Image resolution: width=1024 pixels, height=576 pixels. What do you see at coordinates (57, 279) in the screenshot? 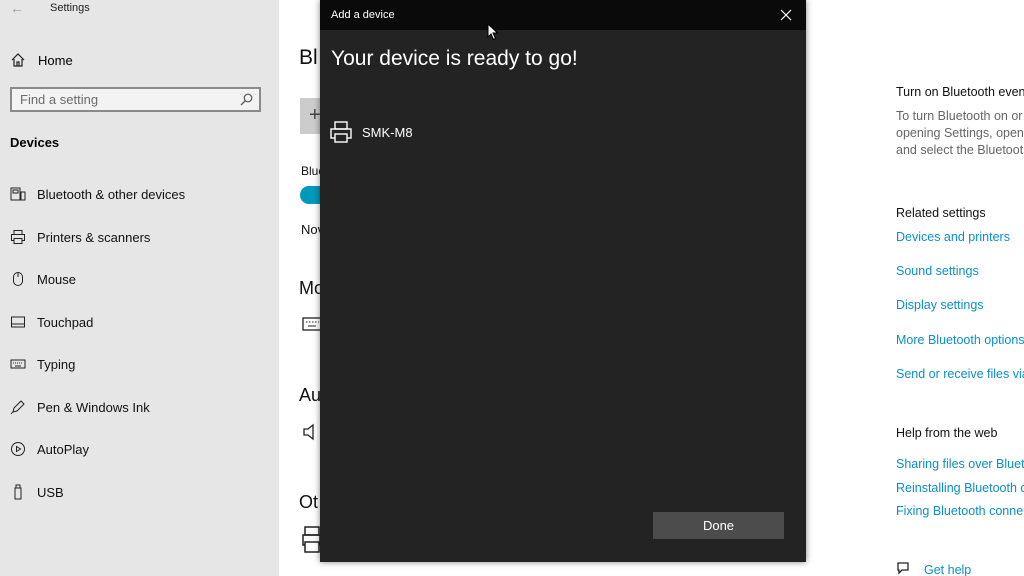
I see `sidebar-item-label: Mouse` at bounding box center [57, 279].